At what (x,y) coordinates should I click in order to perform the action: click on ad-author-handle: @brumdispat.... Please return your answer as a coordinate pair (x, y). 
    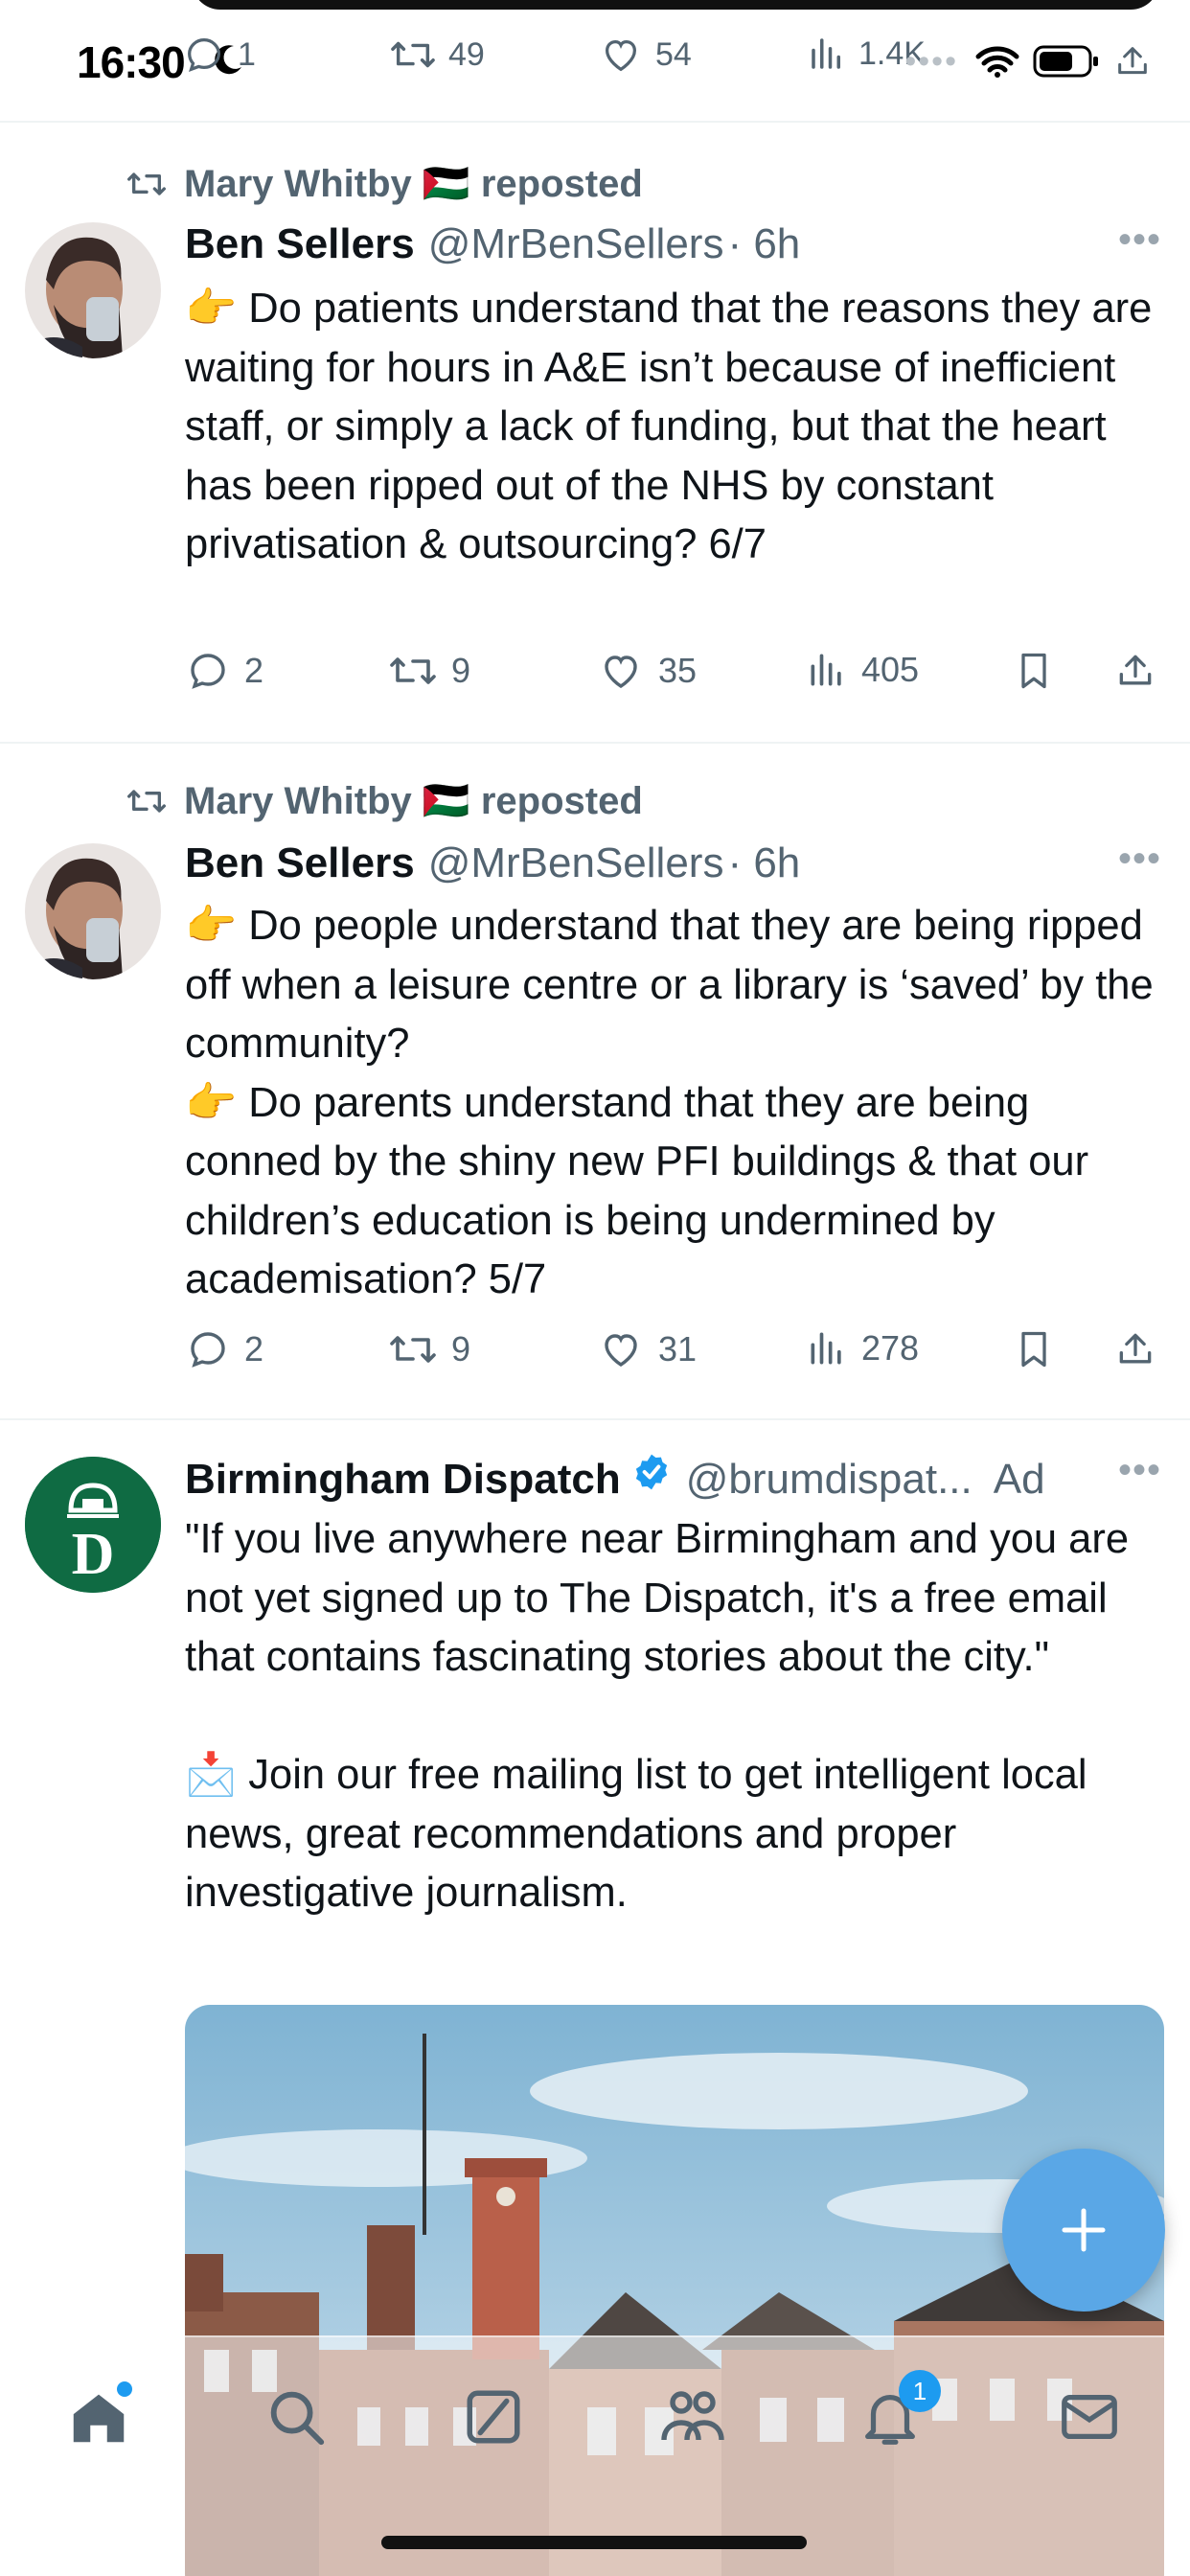
    Looking at the image, I should click on (829, 1480).